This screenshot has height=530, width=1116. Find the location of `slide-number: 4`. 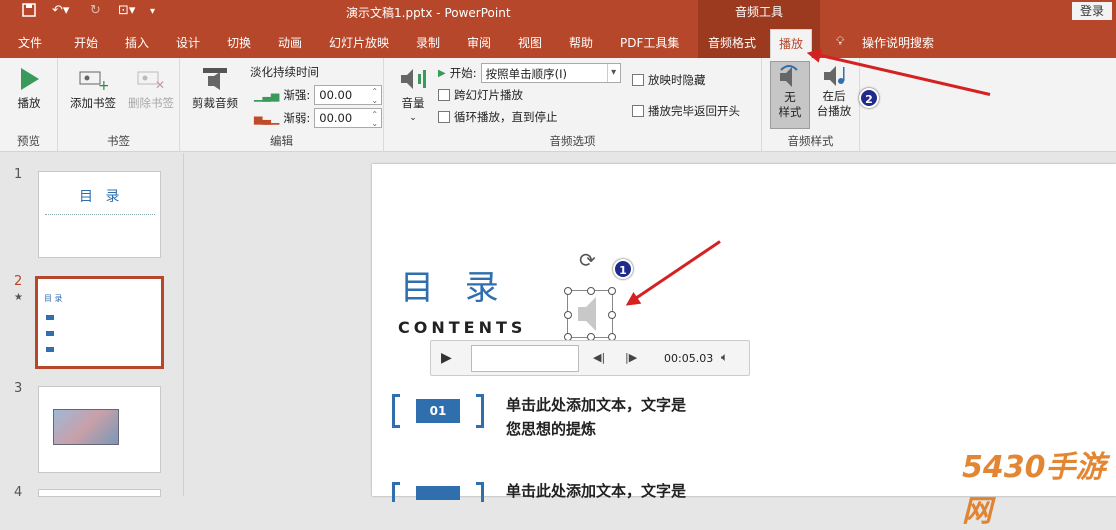

slide-number: 4 is located at coordinates (18, 492).